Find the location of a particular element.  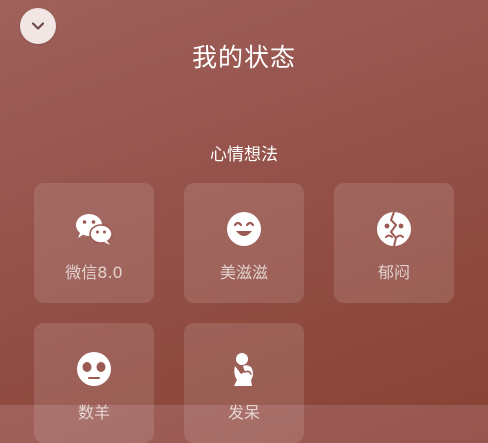

wechat-icon is located at coordinates (94, 229).